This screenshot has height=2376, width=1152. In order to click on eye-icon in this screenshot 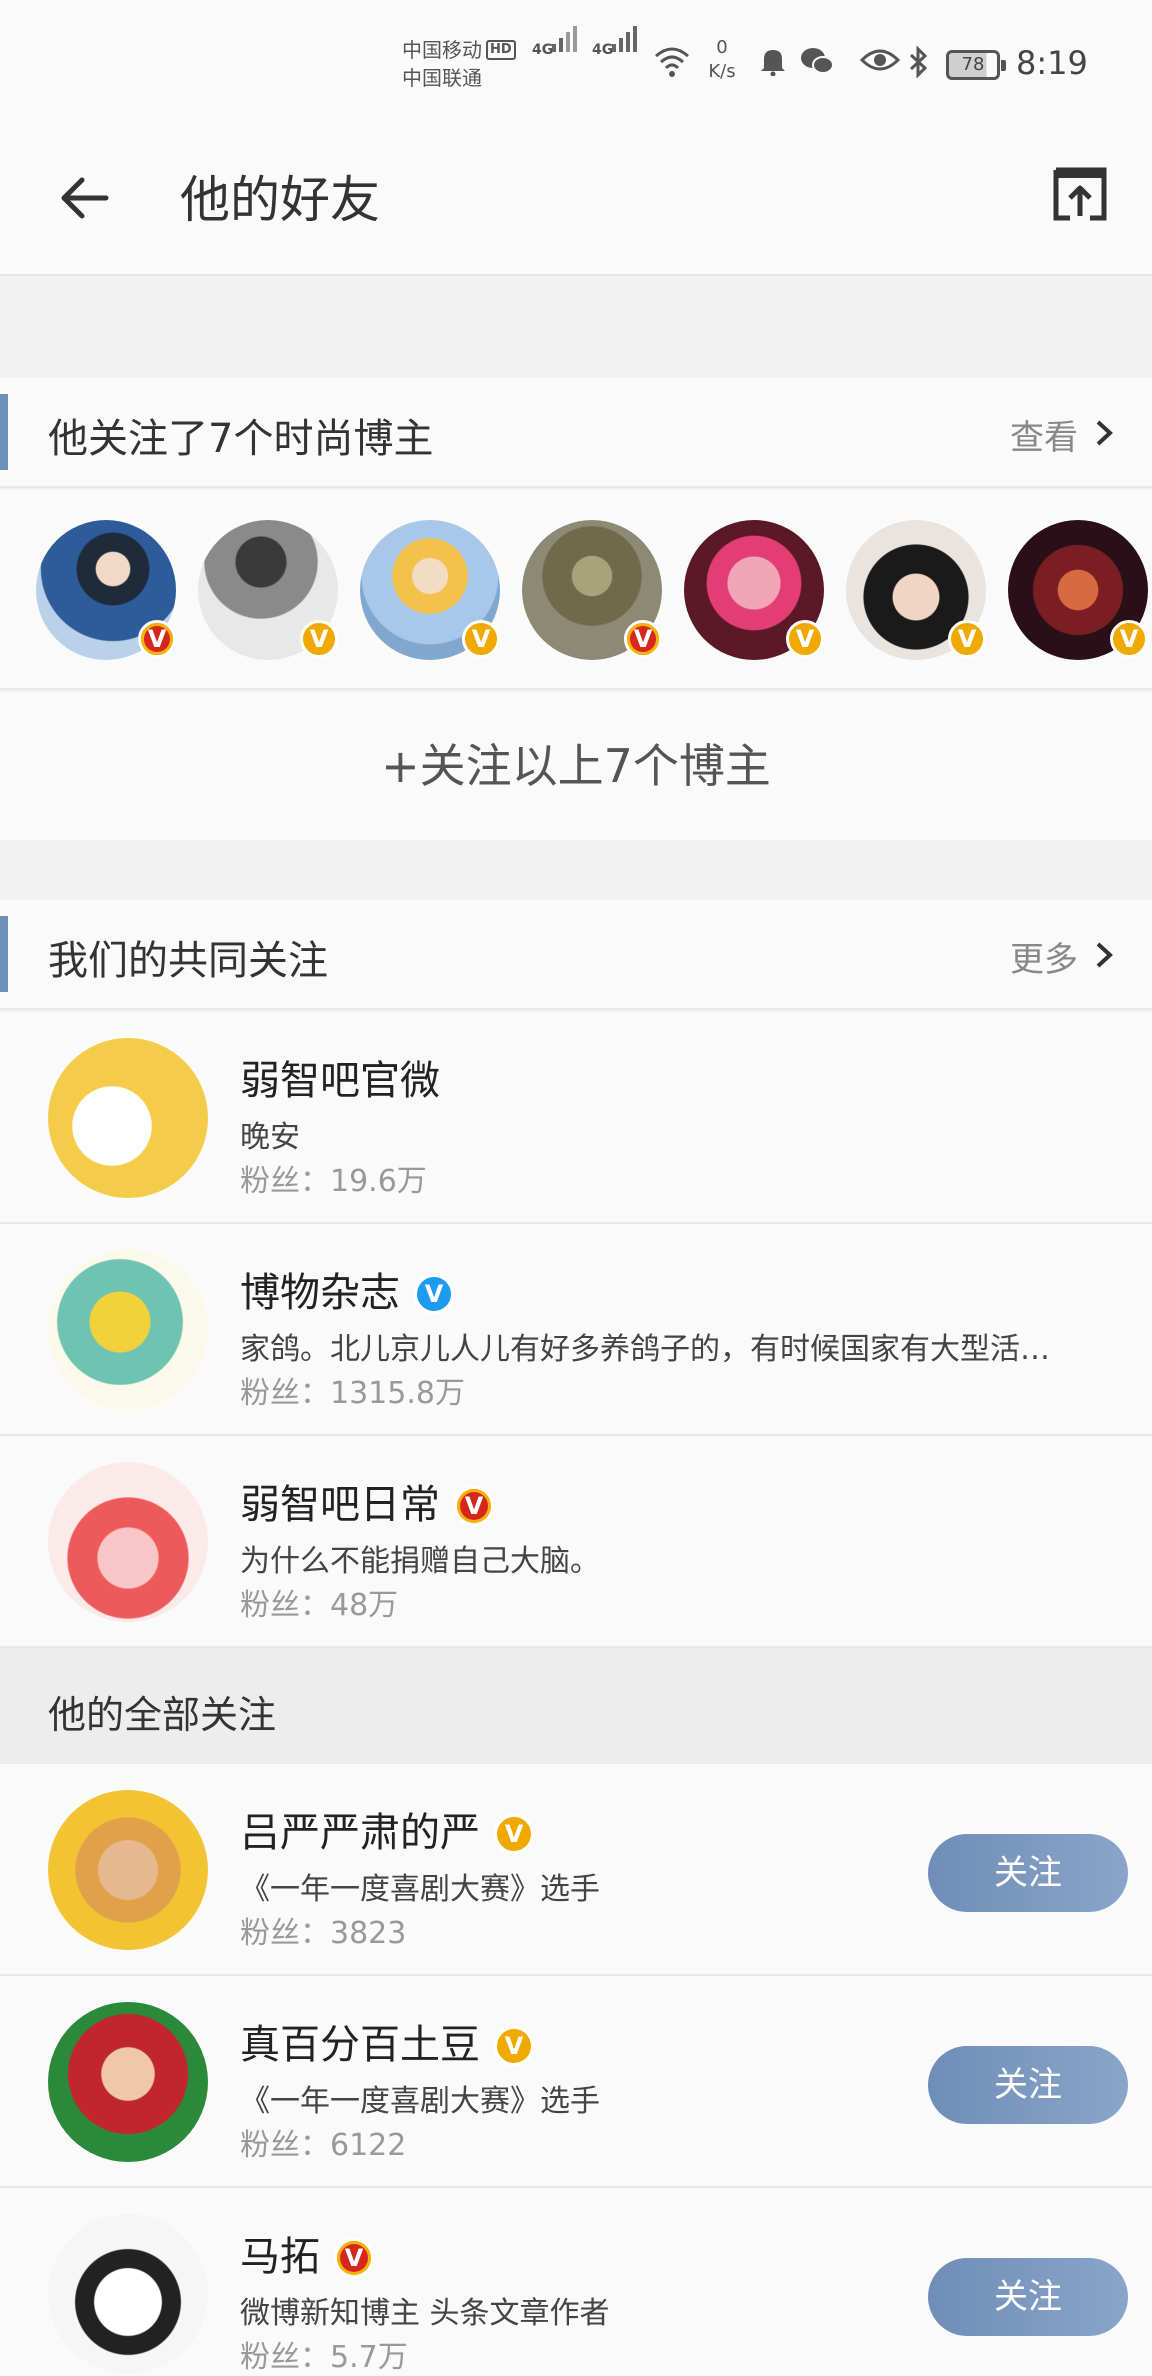, I will do `click(880, 60)`.